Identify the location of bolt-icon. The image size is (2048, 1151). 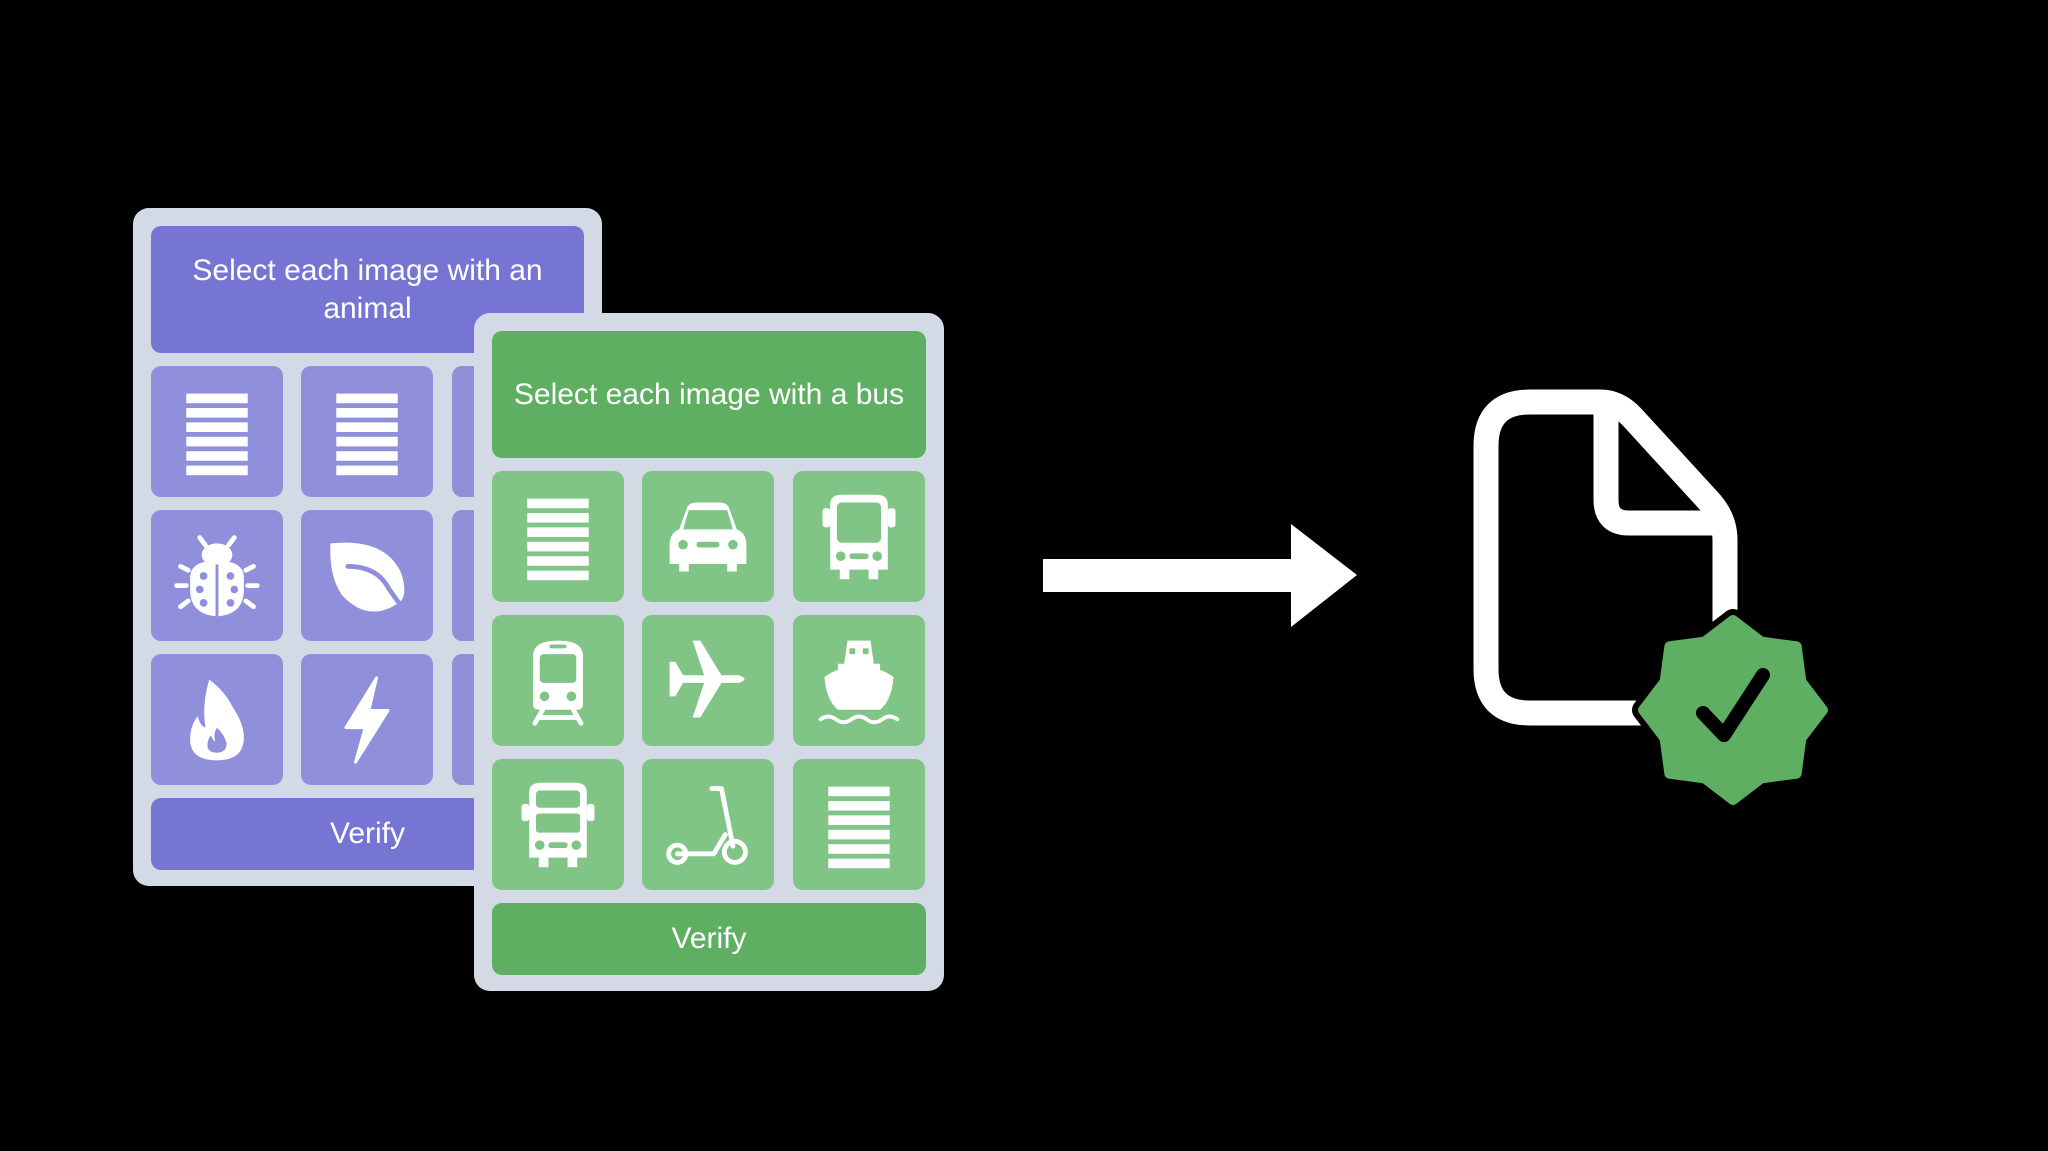
(367, 719).